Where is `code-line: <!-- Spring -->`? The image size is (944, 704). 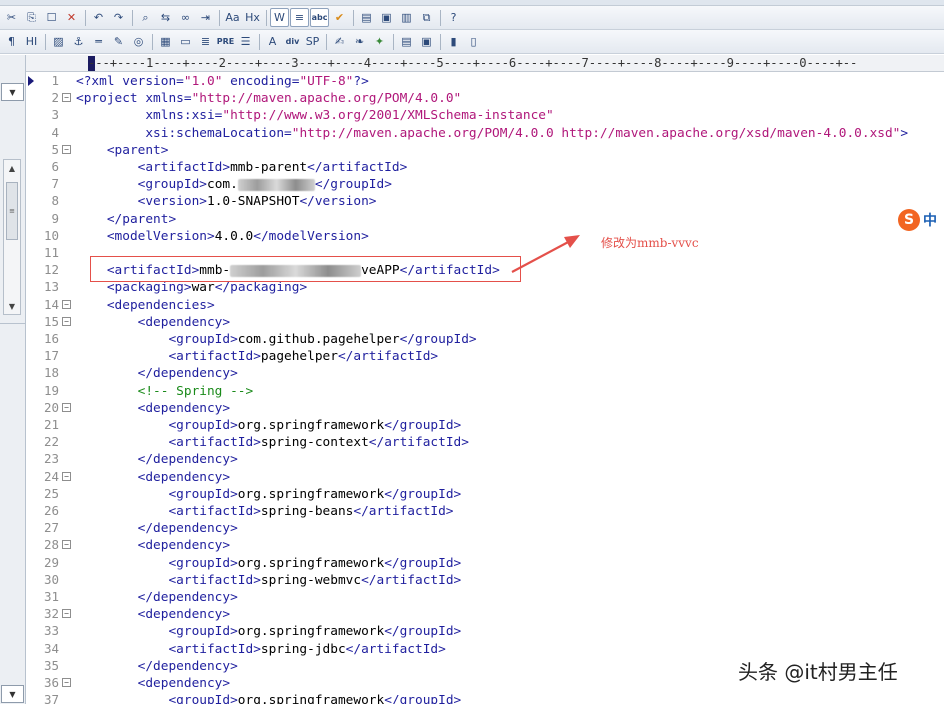 code-line: <!-- Spring --> is located at coordinates (165, 391).